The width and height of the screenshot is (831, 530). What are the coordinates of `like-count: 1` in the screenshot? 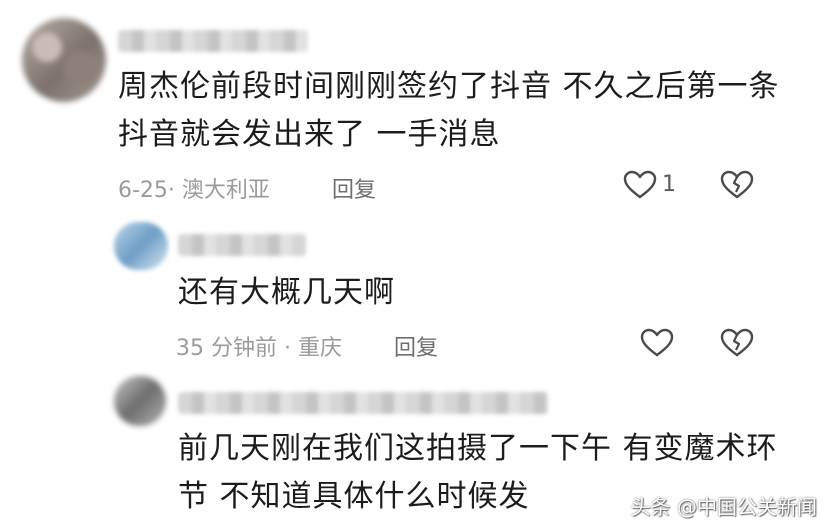 It's located at (669, 184).